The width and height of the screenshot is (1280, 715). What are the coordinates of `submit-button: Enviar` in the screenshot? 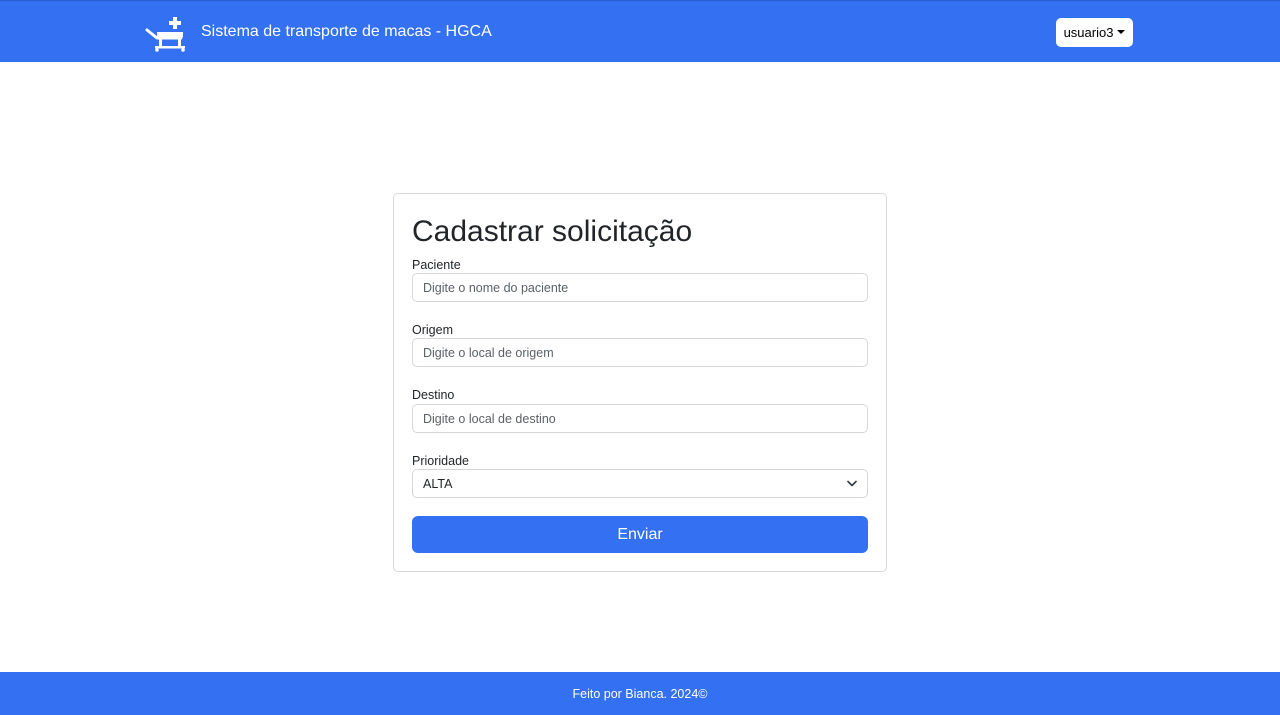 It's located at (640, 534).